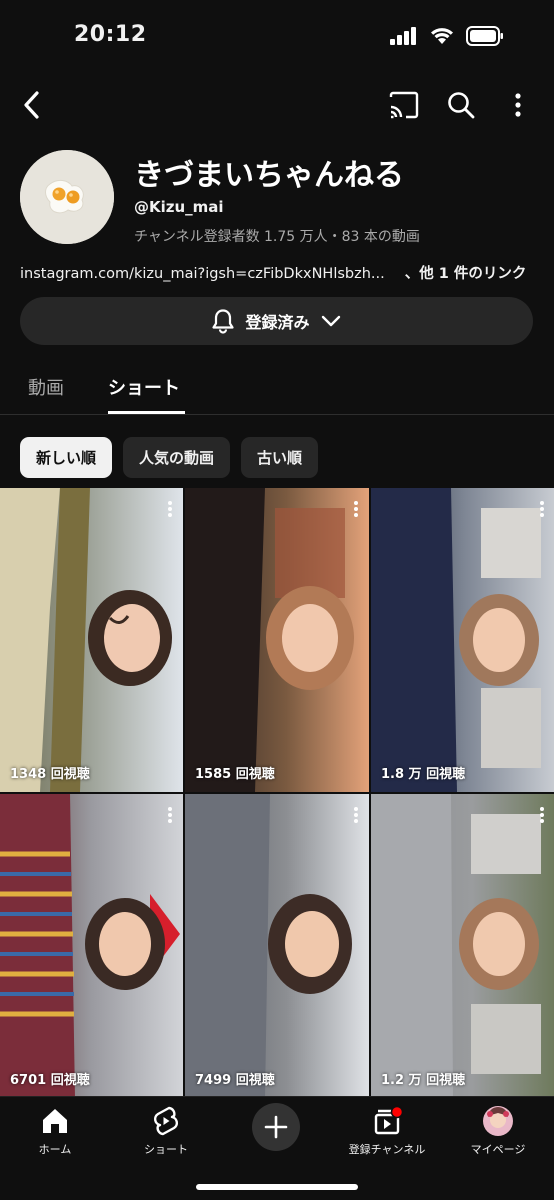 This screenshot has width=554, height=1200. What do you see at coordinates (277, 105) in the screenshot?
I see `top-nav` at bounding box center [277, 105].